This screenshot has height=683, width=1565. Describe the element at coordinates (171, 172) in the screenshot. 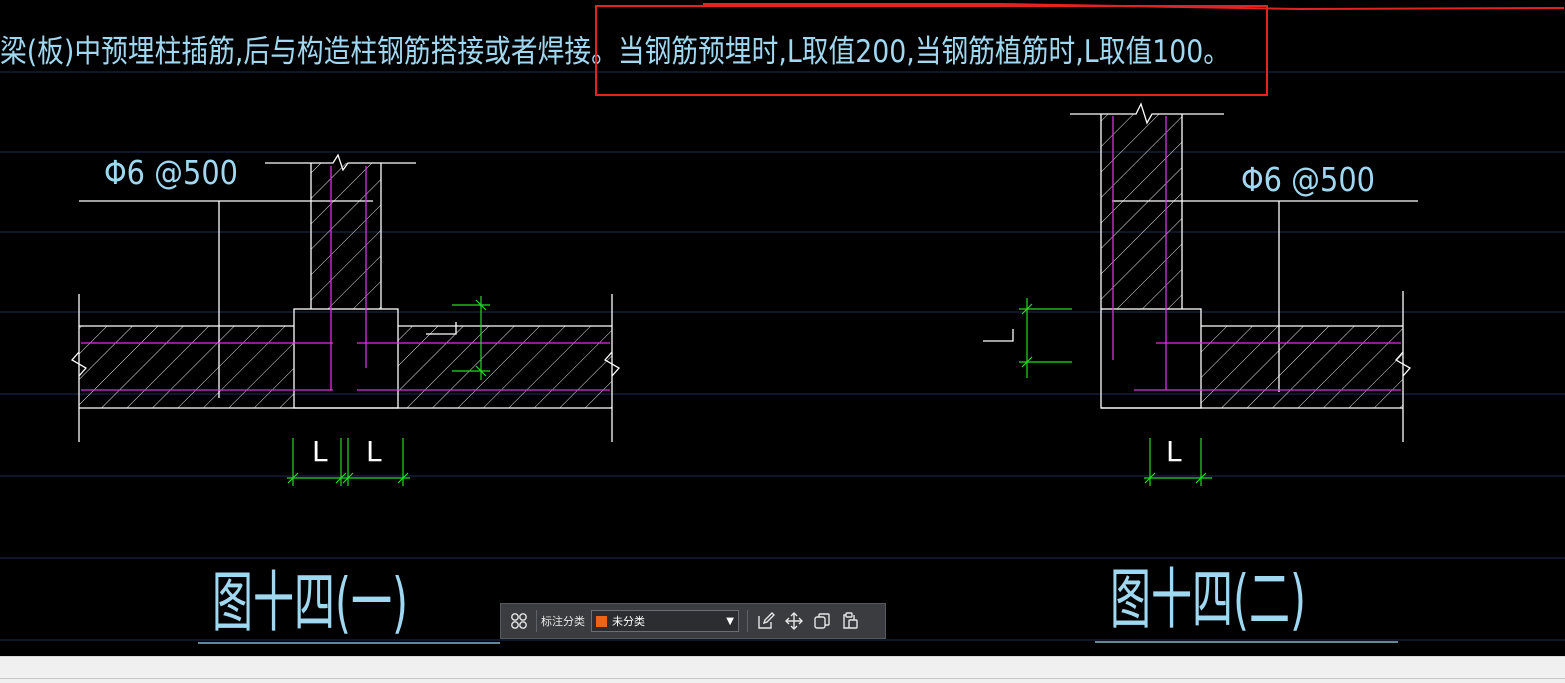

I see `rebar-label-left: Φ6 @500` at that location.